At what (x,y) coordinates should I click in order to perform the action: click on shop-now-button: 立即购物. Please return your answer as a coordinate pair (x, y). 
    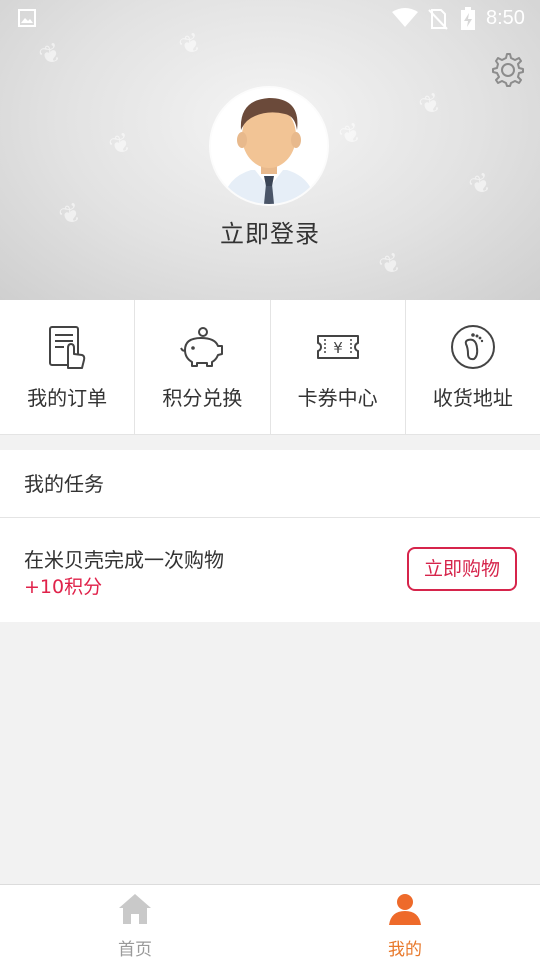
    Looking at the image, I should click on (462, 569).